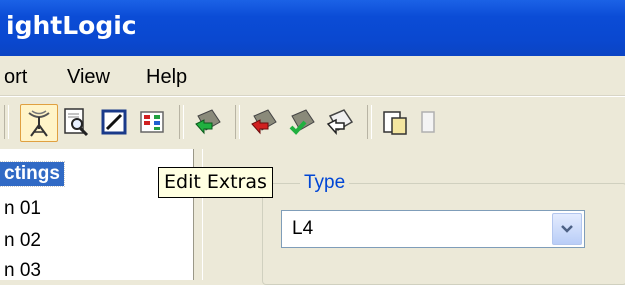 The width and height of the screenshot is (625, 285). Describe the element at coordinates (433, 229) in the screenshot. I see `type-combobox: L4` at that location.